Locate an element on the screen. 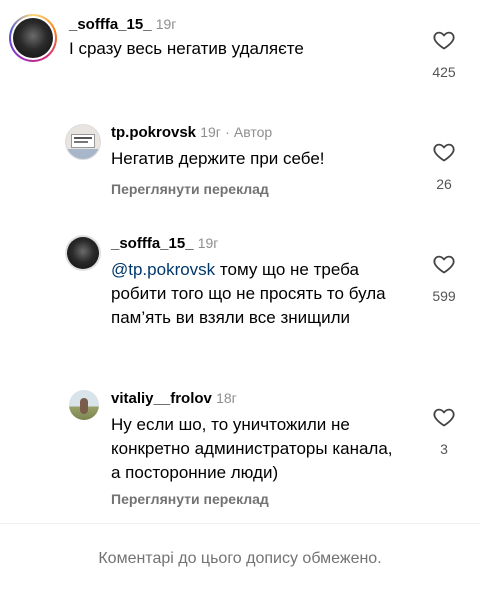 The height and width of the screenshot is (600, 480). username: vitaliy__frolov 18г is located at coordinates (174, 398).